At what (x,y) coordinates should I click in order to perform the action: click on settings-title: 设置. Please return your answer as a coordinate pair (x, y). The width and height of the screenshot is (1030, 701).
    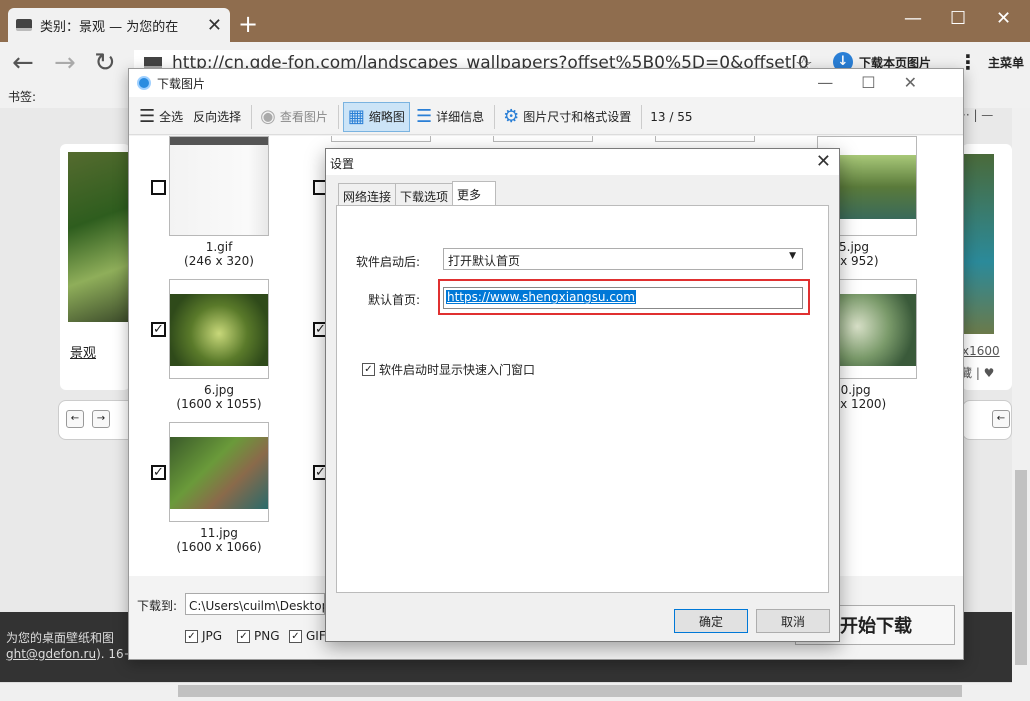
    Looking at the image, I should click on (342, 164).